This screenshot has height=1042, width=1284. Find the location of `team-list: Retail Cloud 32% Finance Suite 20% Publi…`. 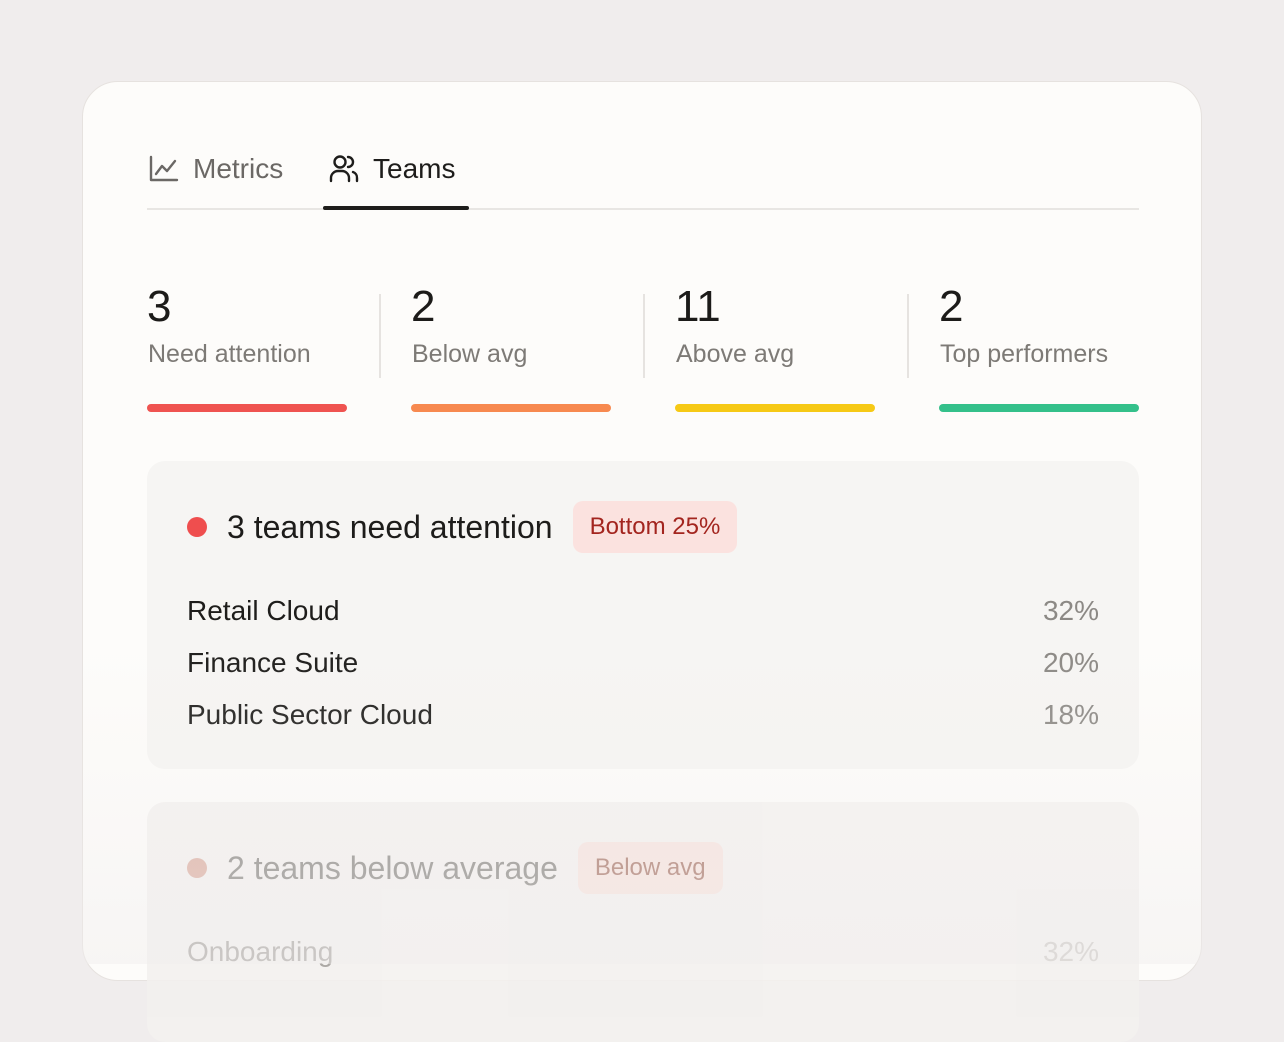

team-list: Retail Cloud 32% Finance Suite 20% Publi… is located at coordinates (643, 663).